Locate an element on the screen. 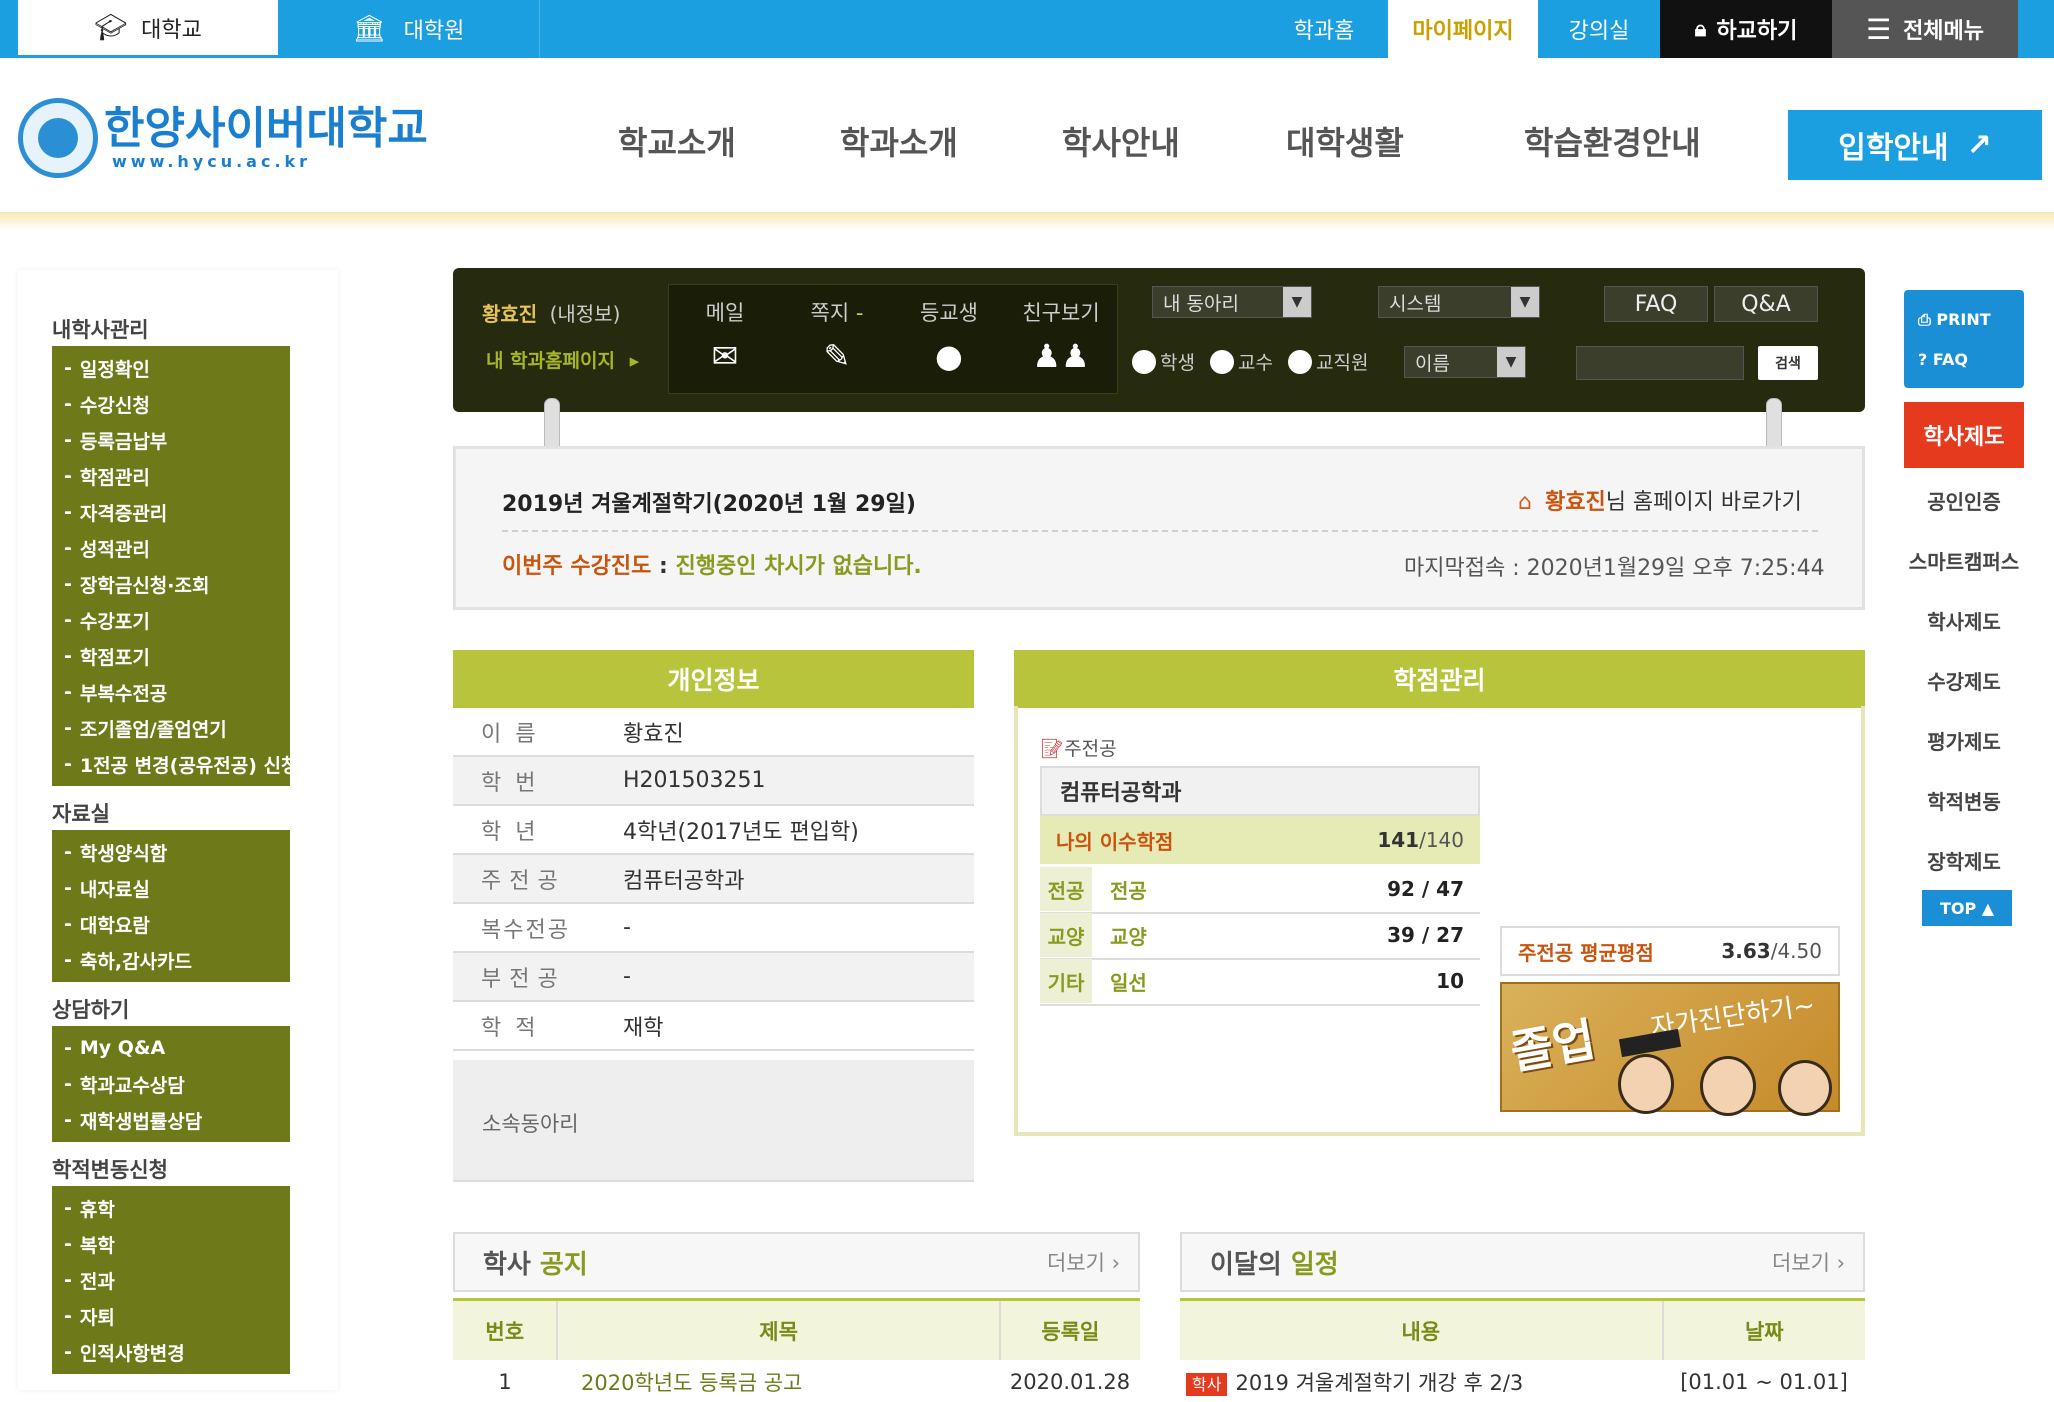 This screenshot has height=1402, width=2054. sidebar-item: 조기졸업/졸업연기 is located at coordinates (171, 728).